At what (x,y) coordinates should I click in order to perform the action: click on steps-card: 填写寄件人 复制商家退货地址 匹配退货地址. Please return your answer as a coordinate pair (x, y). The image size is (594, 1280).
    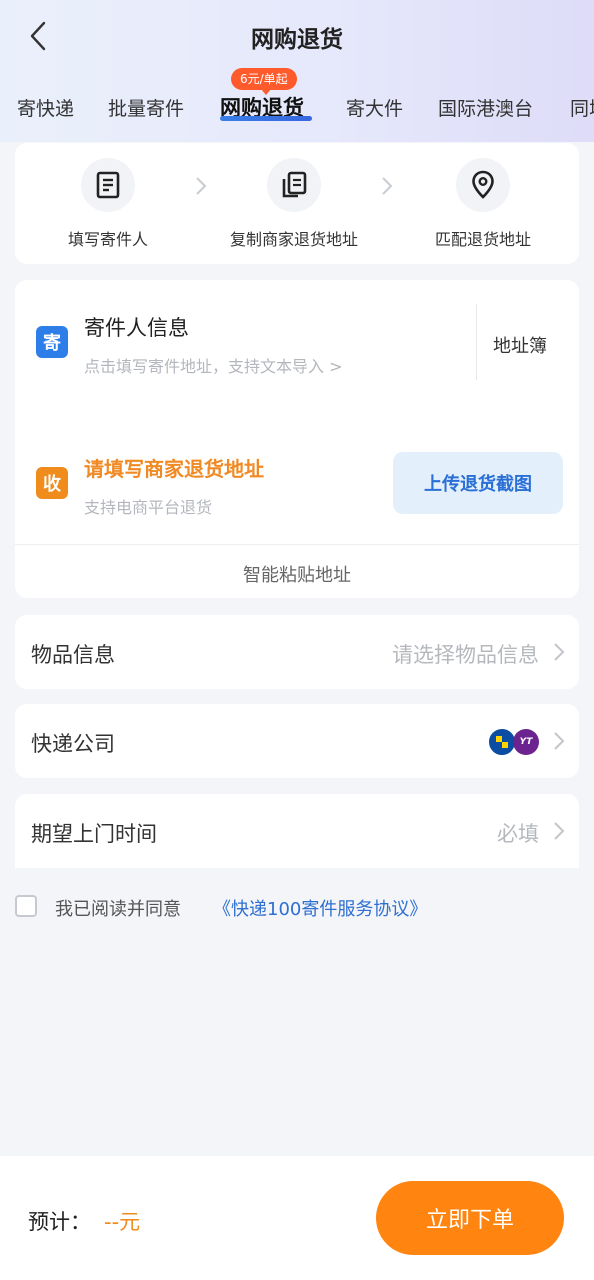
    Looking at the image, I should click on (297, 203).